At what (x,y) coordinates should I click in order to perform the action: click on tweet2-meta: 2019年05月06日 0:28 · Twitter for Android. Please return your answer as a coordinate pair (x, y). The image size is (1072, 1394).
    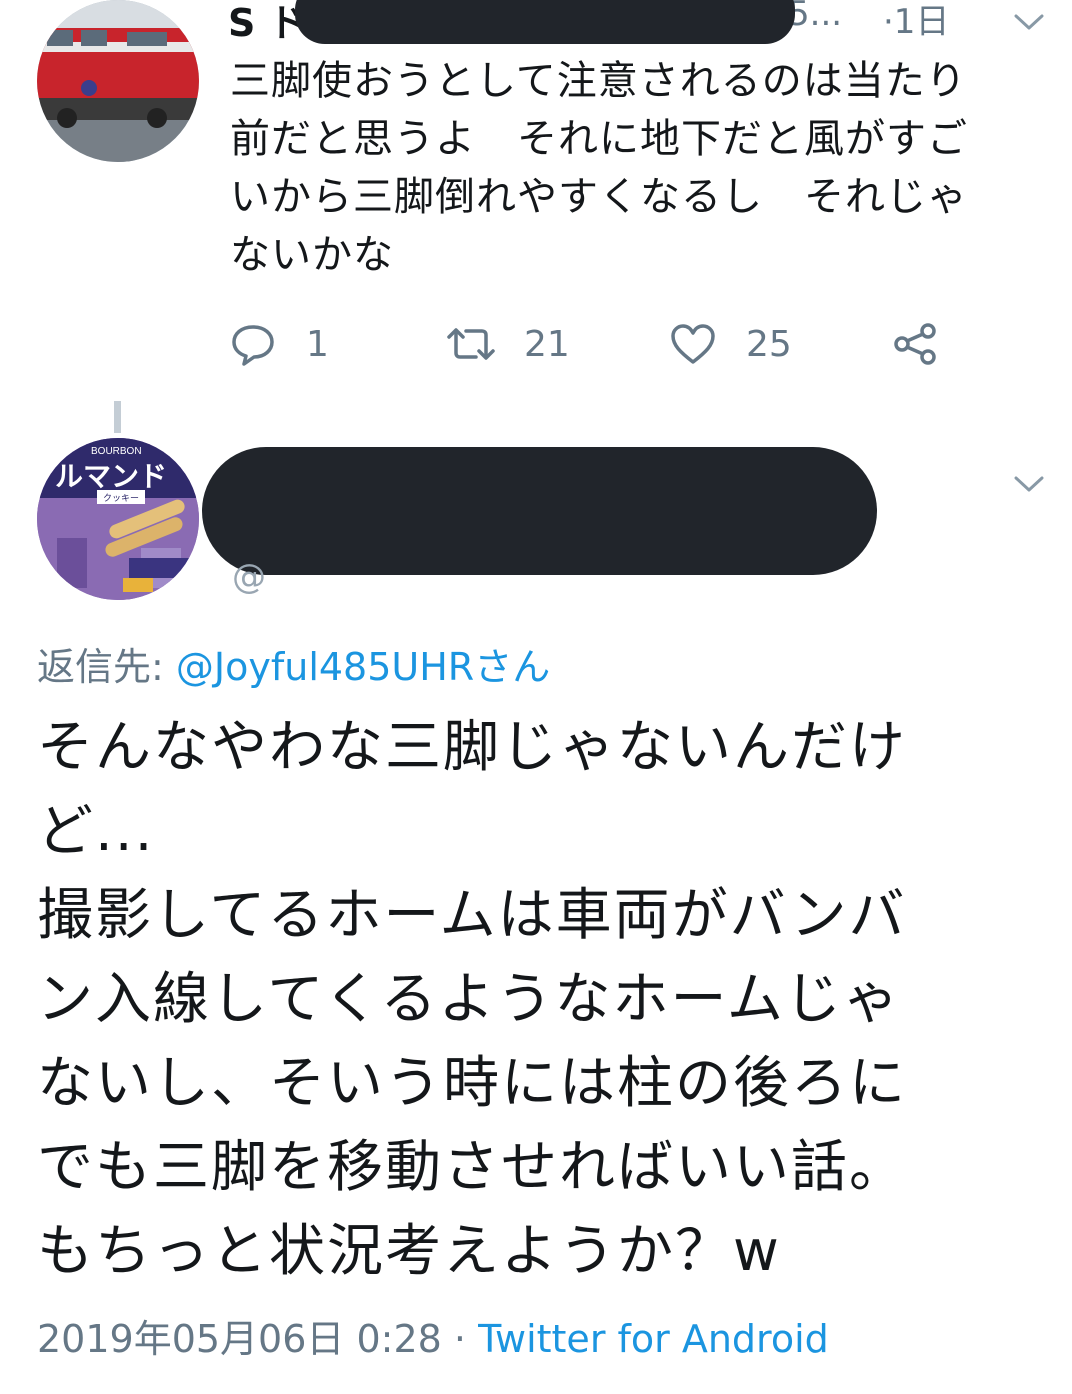
    Looking at the image, I should click on (433, 1335).